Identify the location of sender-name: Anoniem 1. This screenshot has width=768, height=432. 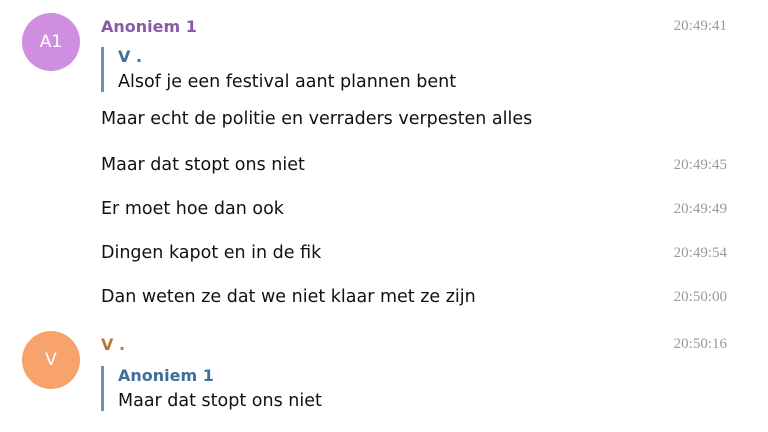
(149, 26).